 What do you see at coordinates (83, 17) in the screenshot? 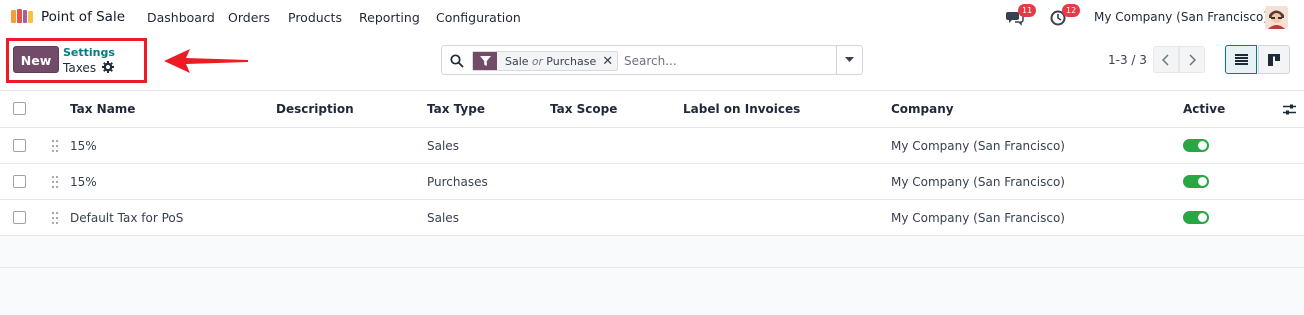
I see `app-name: Point of Sale` at bounding box center [83, 17].